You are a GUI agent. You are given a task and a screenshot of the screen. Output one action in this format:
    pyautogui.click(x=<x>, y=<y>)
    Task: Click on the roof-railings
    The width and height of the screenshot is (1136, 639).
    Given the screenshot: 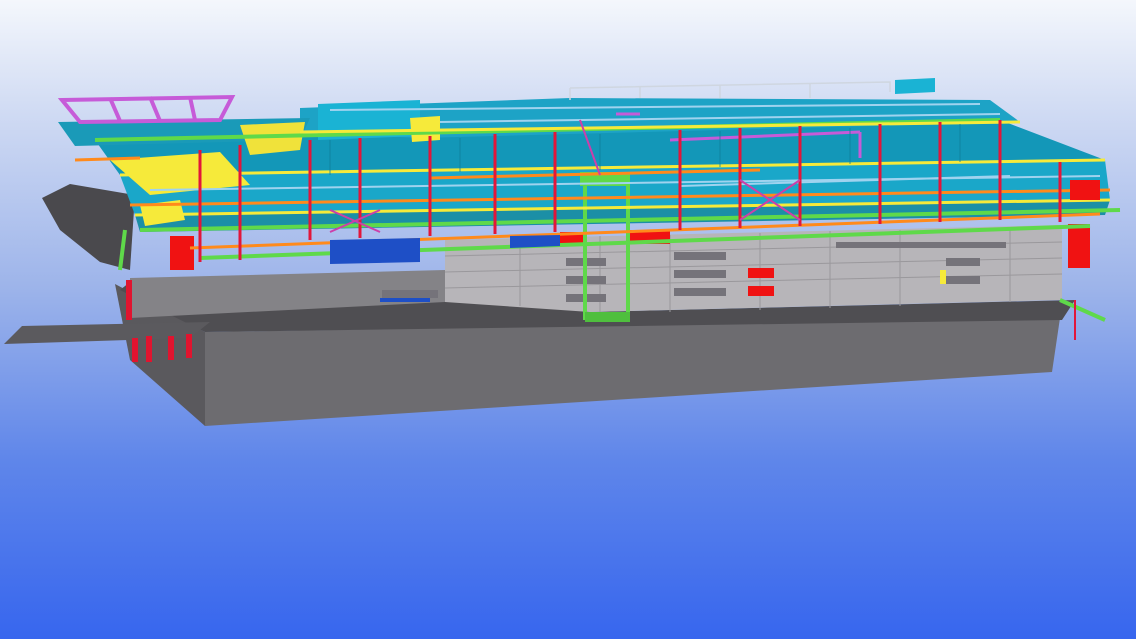 What is the action you would take?
    pyautogui.click(x=730, y=90)
    